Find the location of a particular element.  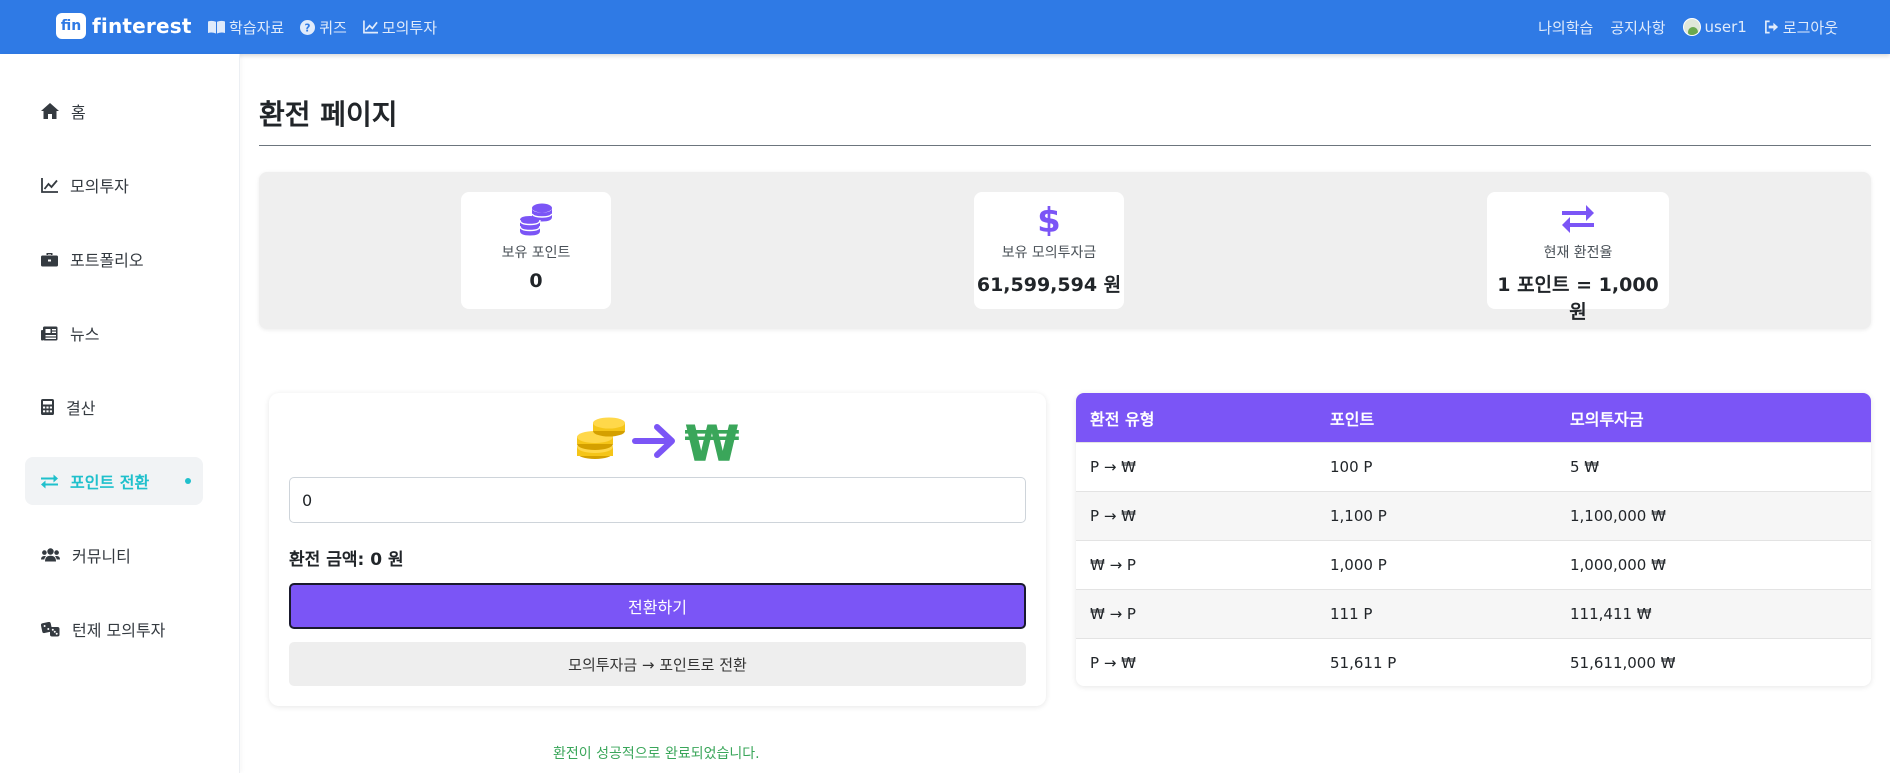

brand-name: finterest is located at coordinates (142, 26).